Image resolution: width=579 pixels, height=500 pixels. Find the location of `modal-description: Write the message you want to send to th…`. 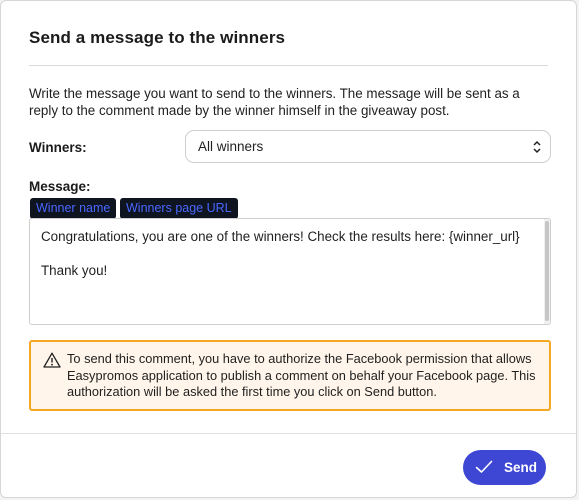

modal-description: Write the message you want to send to th… is located at coordinates (274, 102).